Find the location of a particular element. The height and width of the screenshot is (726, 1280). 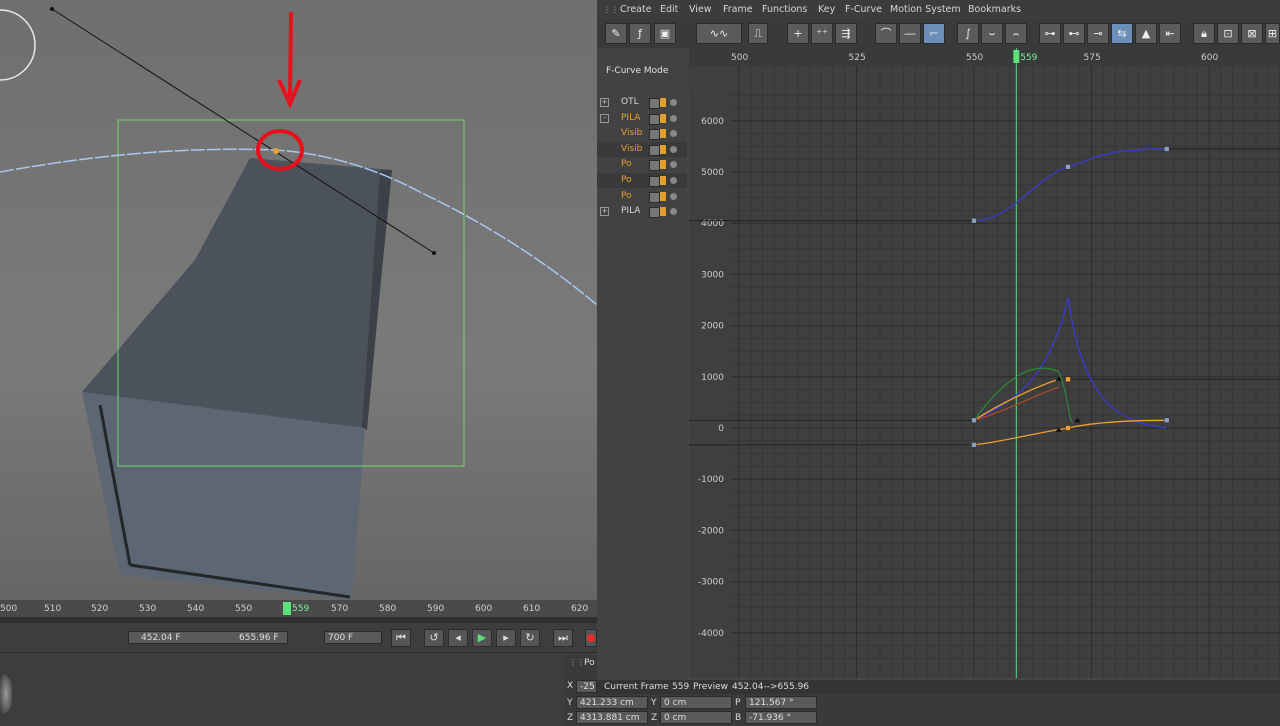

p-rotation-field: 121.567 ° is located at coordinates (781, 702).